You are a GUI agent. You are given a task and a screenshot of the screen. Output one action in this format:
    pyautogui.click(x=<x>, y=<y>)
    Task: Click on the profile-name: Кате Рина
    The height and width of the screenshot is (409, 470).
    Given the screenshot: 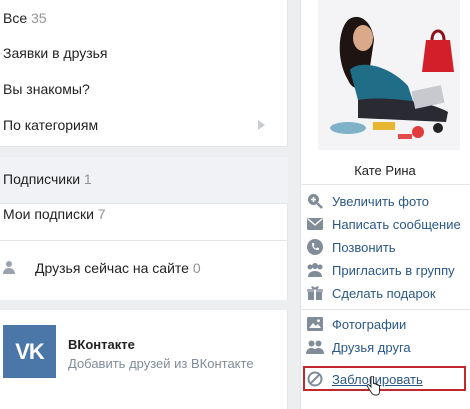 What is the action you would take?
    pyautogui.click(x=385, y=170)
    